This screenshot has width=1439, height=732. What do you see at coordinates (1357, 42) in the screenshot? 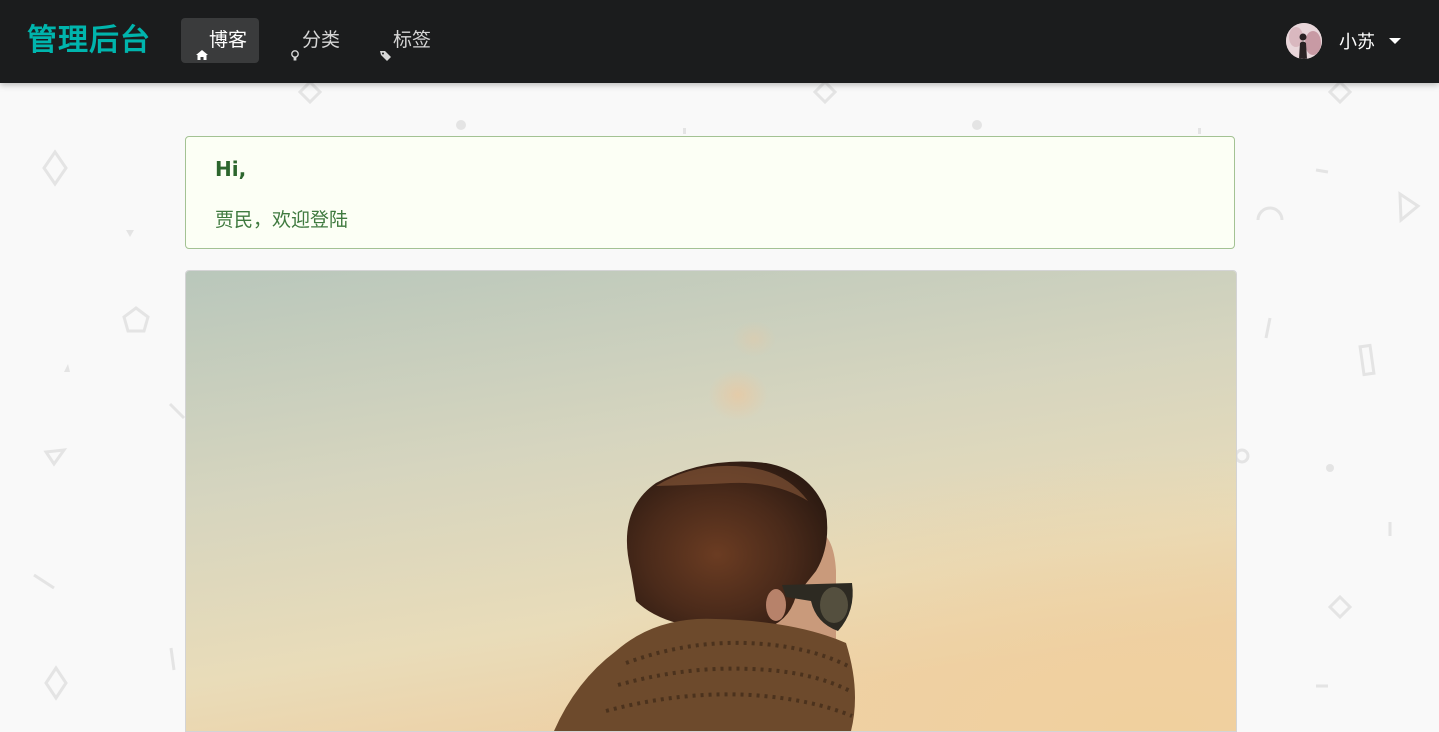
I see `username: 小苏` at bounding box center [1357, 42].